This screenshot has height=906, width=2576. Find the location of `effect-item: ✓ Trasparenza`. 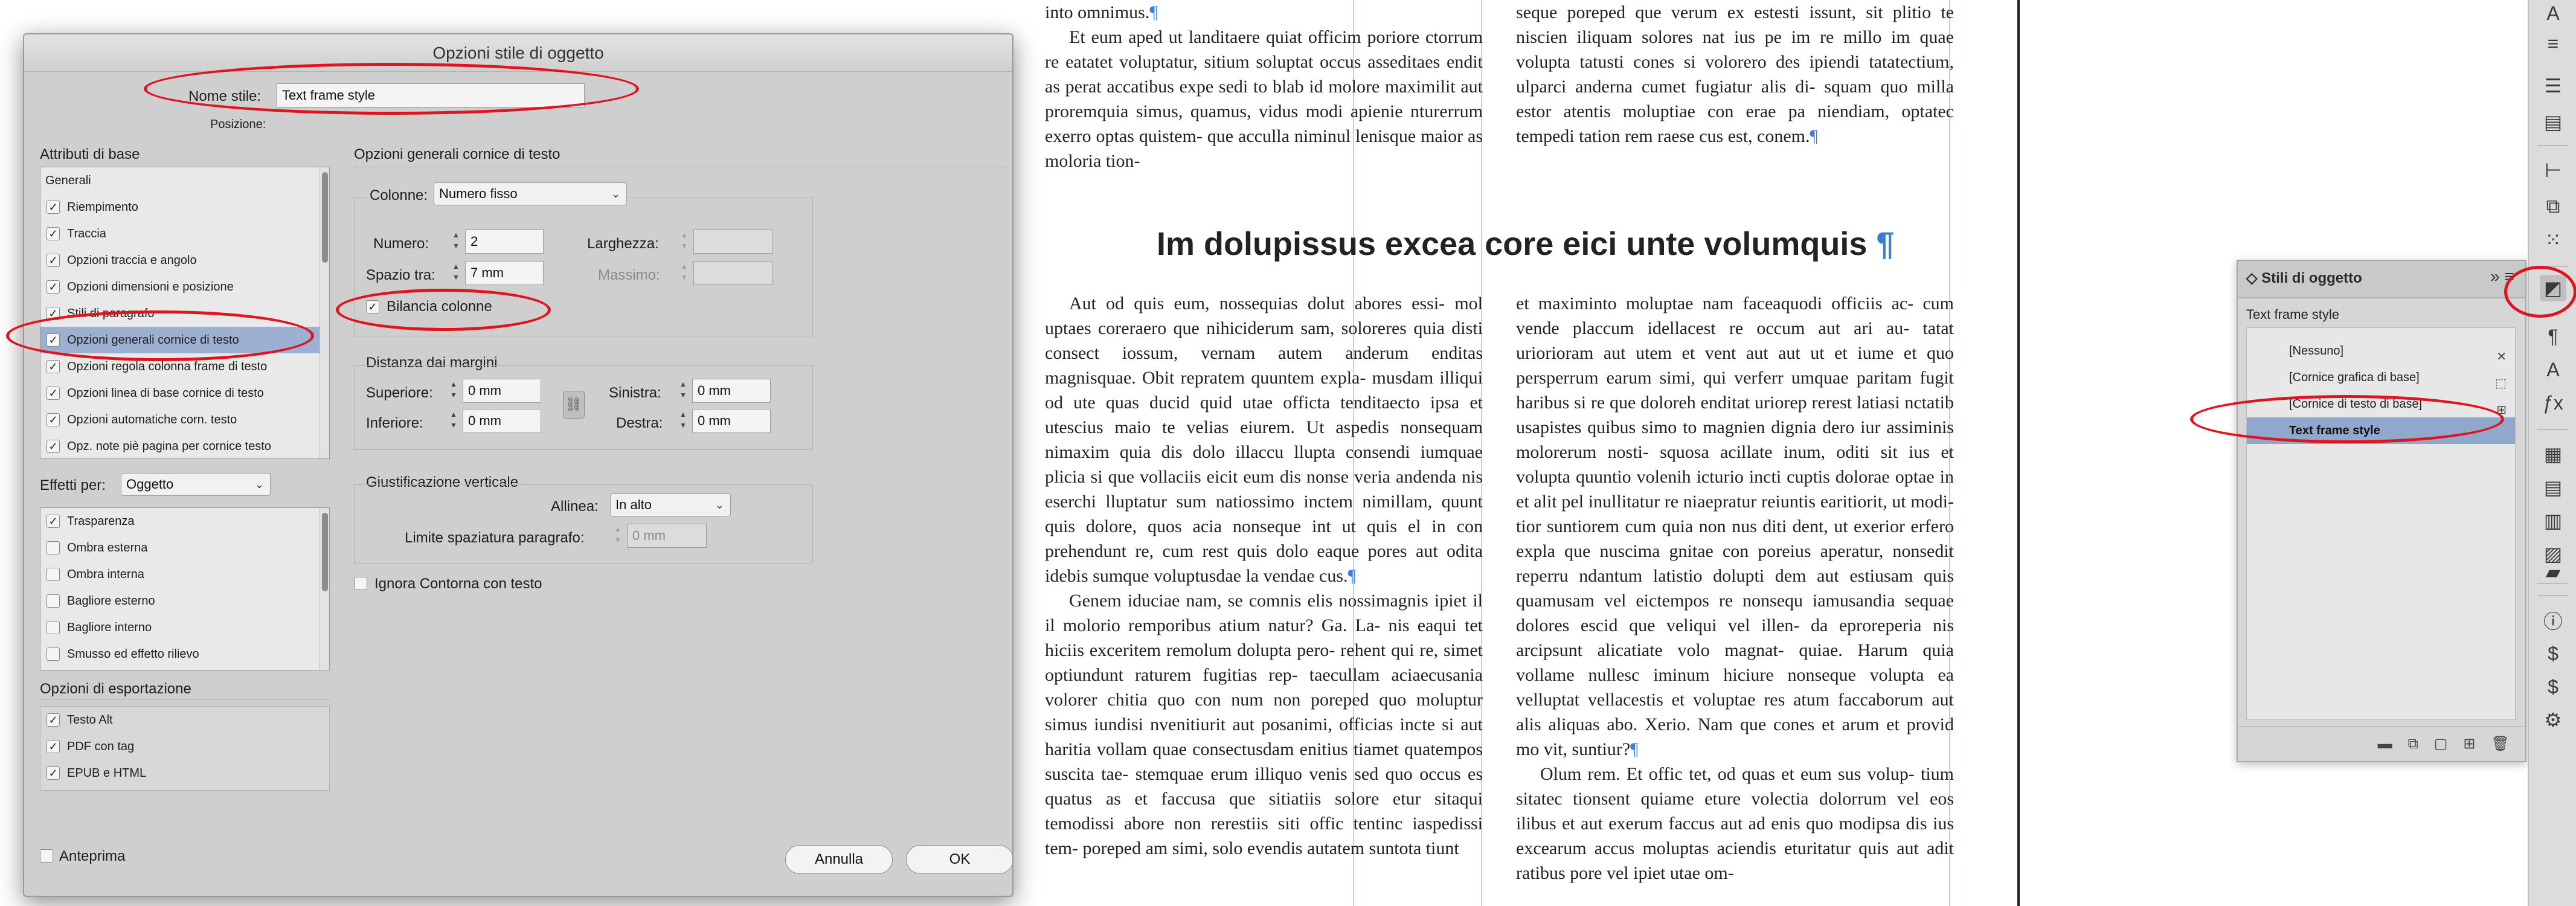

effect-item: ✓ Trasparenza is located at coordinates (184, 521).